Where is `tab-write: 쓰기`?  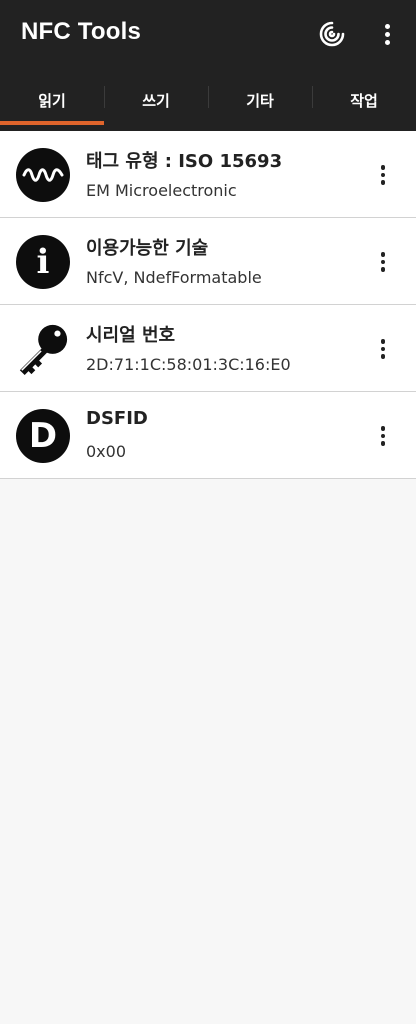
tab-write: 쓰기 is located at coordinates (156, 101).